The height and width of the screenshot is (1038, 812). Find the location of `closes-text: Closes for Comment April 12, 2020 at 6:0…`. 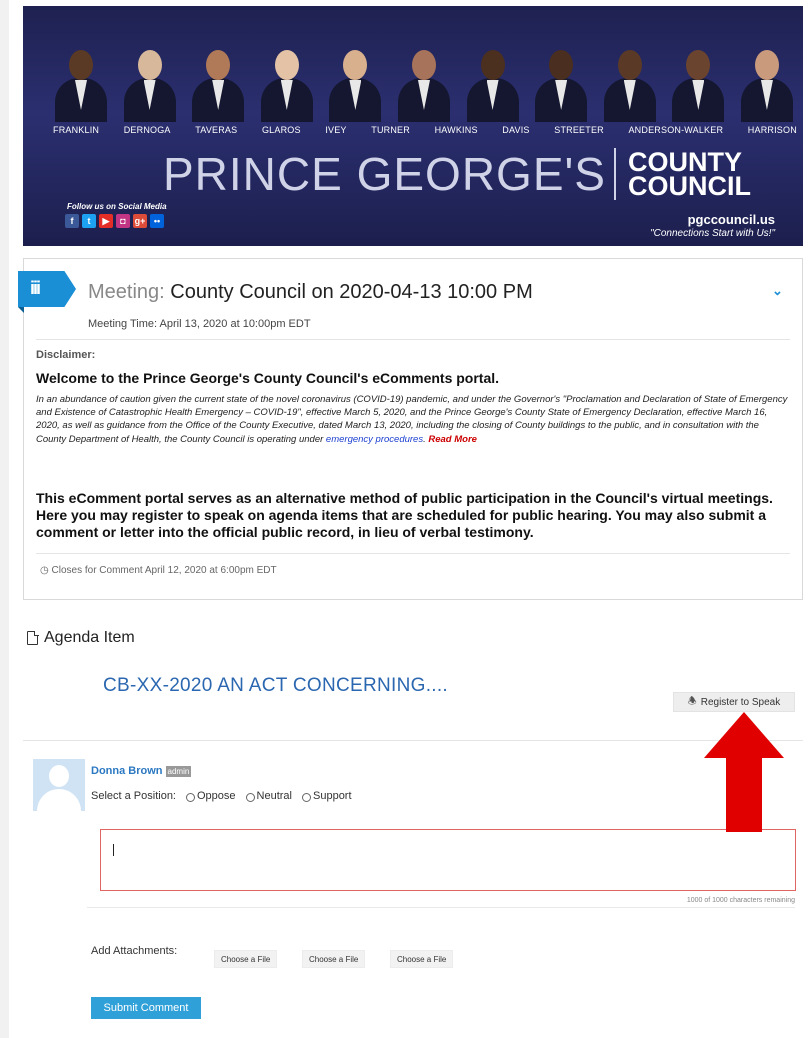

closes-text: Closes for Comment April 12, 2020 at 6:0… is located at coordinates (164, 570).